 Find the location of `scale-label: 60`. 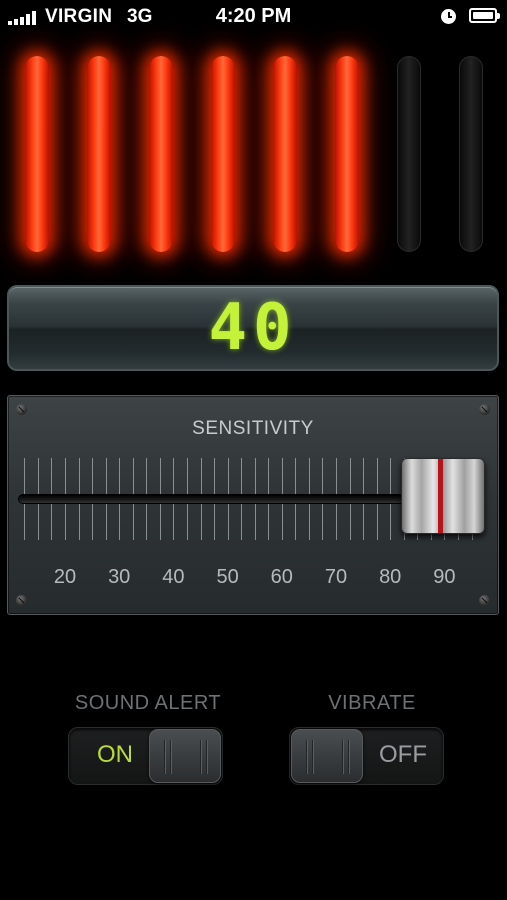

scale-label: 60 is located at coordinates (281, 577).